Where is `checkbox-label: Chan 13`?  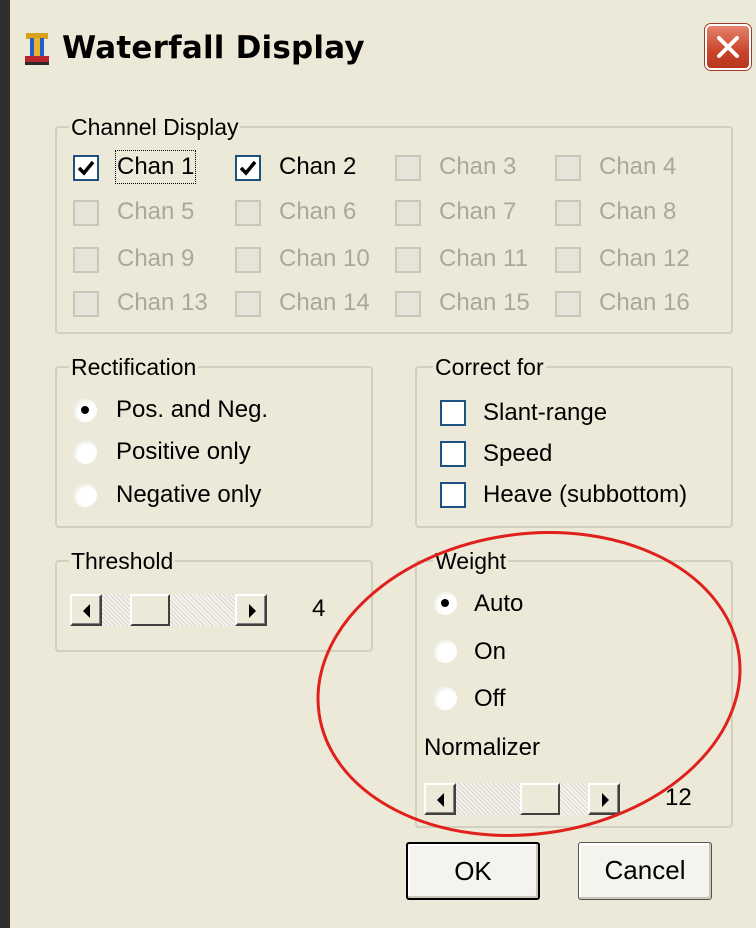
checkbox-label: Chan 13 is located at coordinates (162, 303).